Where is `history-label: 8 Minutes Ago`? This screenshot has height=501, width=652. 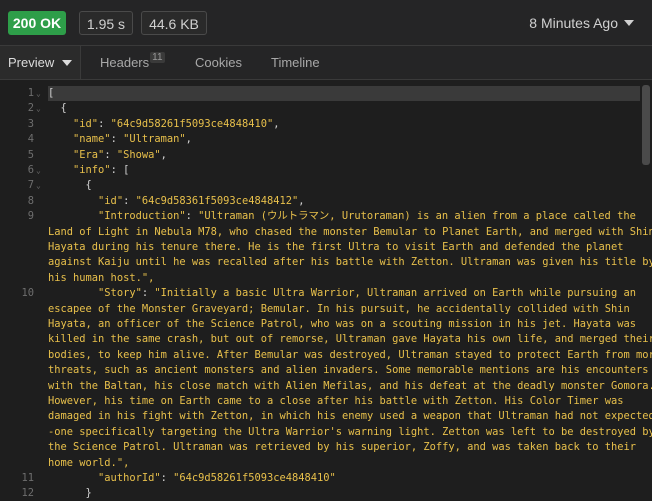
history-label: 8 Minutes Ago is located at coordinates (573, 23).